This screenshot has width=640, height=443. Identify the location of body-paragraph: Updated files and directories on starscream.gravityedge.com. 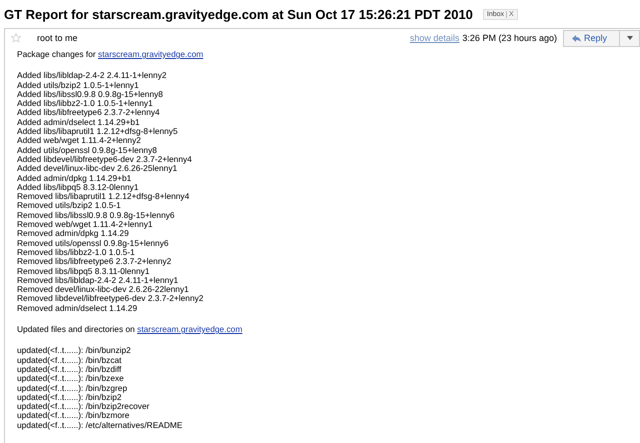
(130, 329).